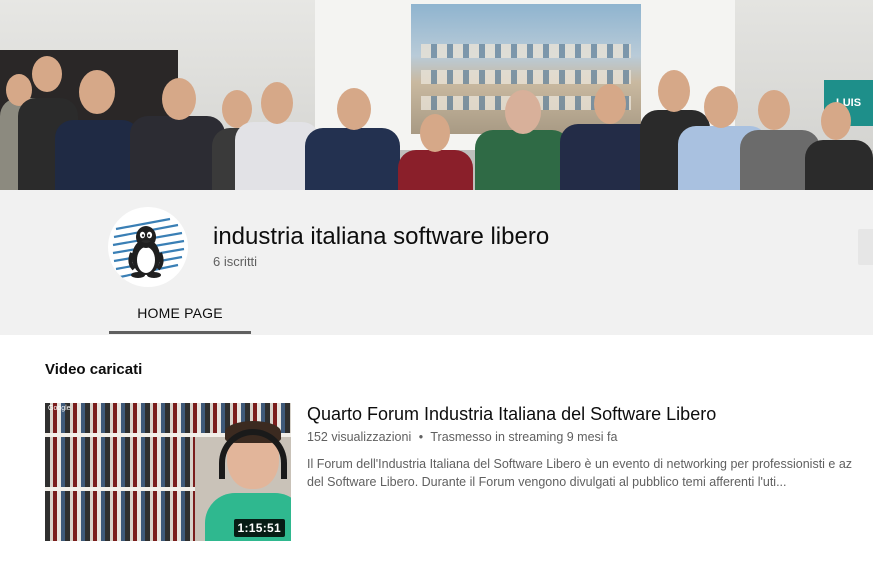 The image size is (873, 569). Describe the element at coordinates (359, 437) in the screenshot. I see `video-view-count: 152 visualizzazioni` at that location.